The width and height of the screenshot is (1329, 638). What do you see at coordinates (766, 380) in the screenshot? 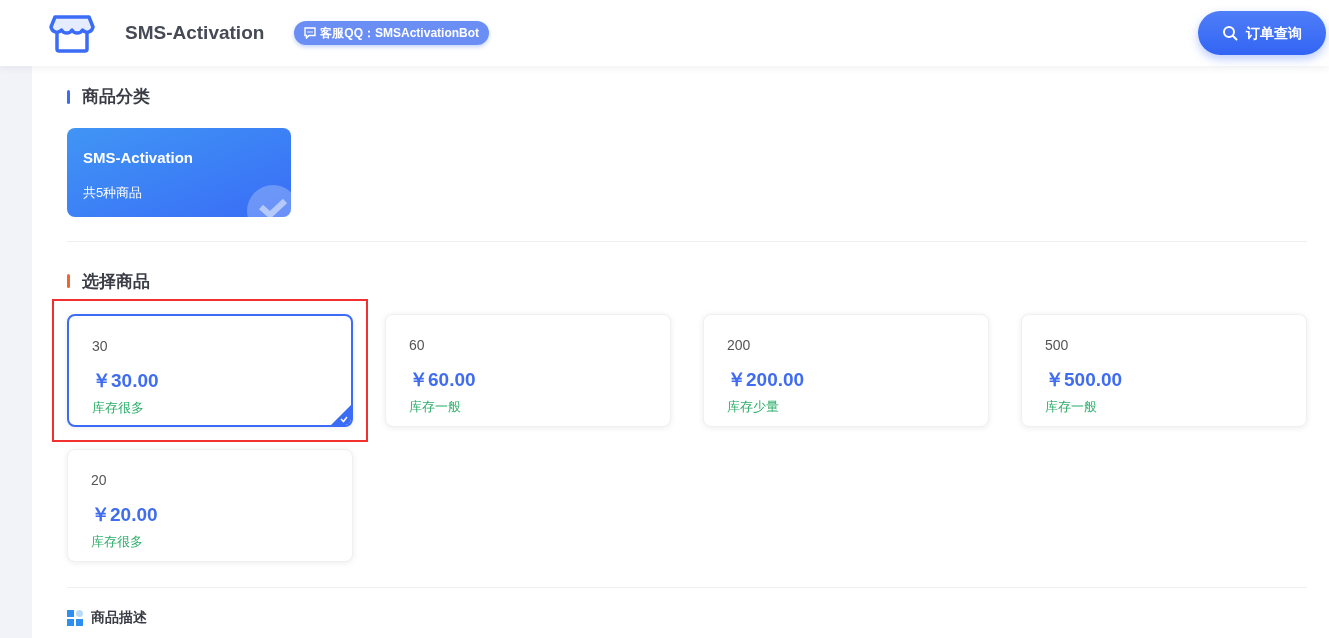
I see `product-price: ￥200.00` at bounding box center [766, 380].